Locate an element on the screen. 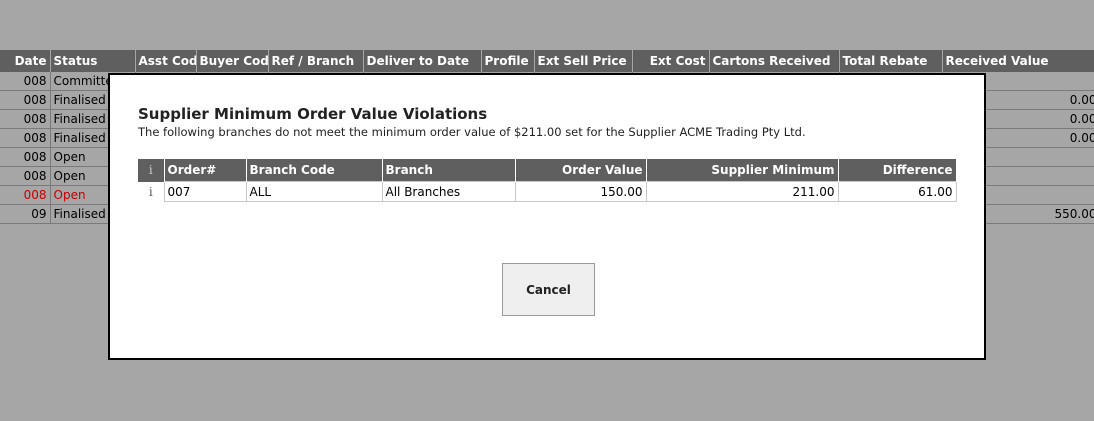 This screenshot has height=421, width=1094. date-cell: 09 is located at coordinates (25, 214).